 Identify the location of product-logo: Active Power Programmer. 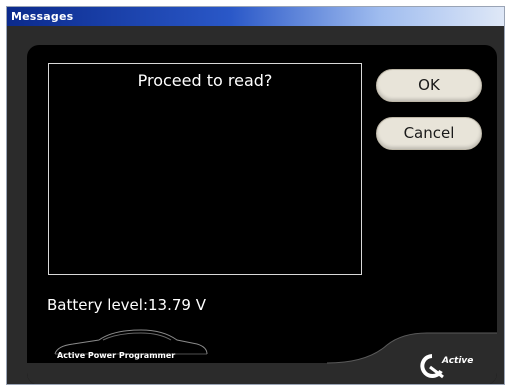
(131, 344).